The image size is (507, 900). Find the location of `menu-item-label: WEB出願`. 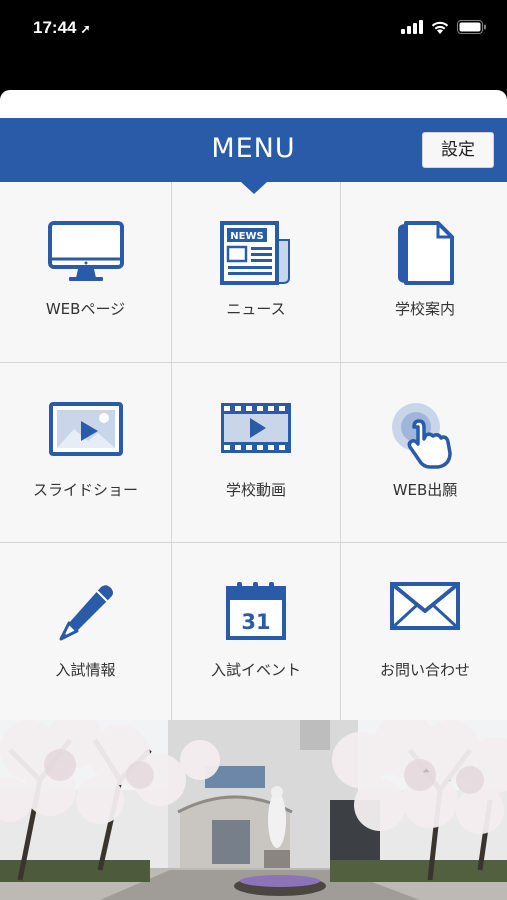

menu-item-label: WEB出願 is located at coordinates (425, 490).